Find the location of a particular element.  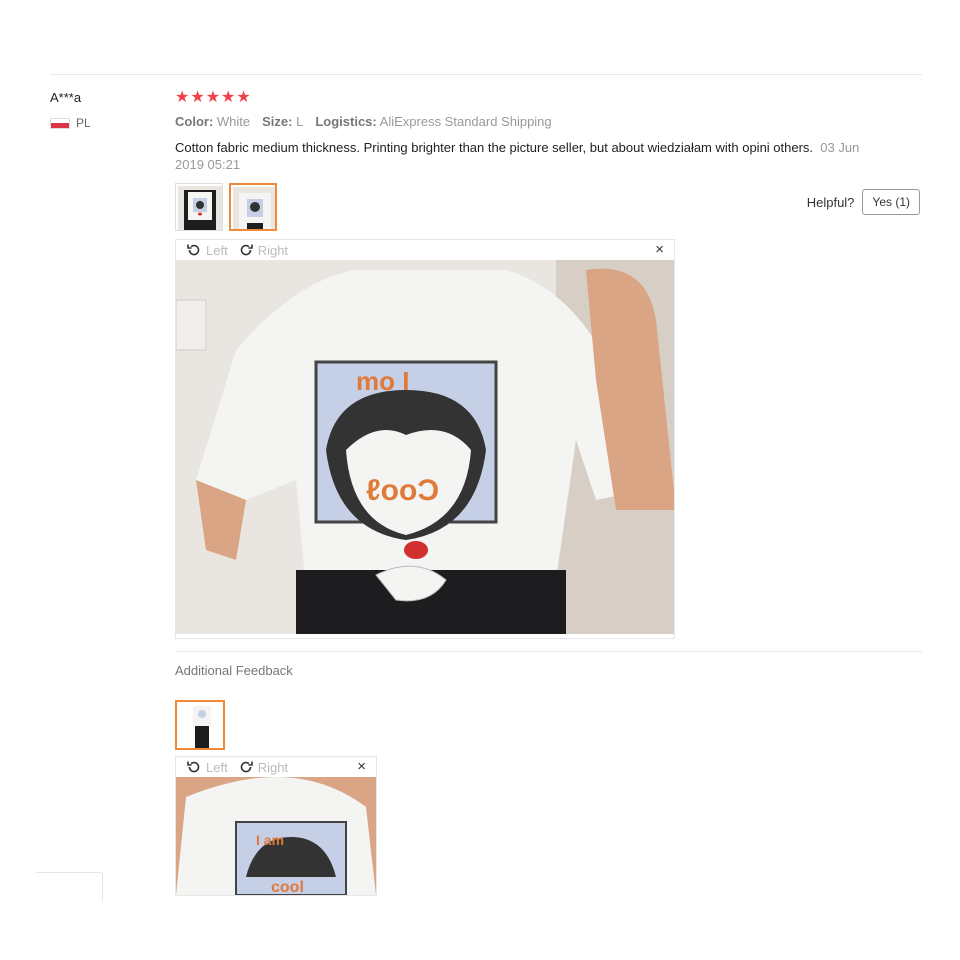

helpful-label: Helpful? is located at coordinates (830, 202).